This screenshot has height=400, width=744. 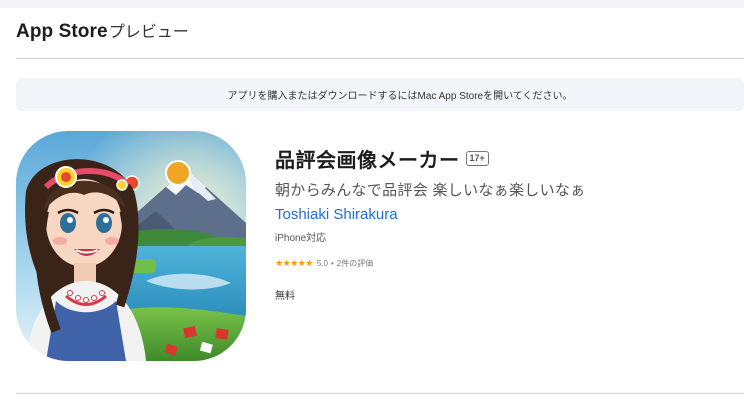 I want to click on age-rating-badge: 17+, so click(x=477, y=158).